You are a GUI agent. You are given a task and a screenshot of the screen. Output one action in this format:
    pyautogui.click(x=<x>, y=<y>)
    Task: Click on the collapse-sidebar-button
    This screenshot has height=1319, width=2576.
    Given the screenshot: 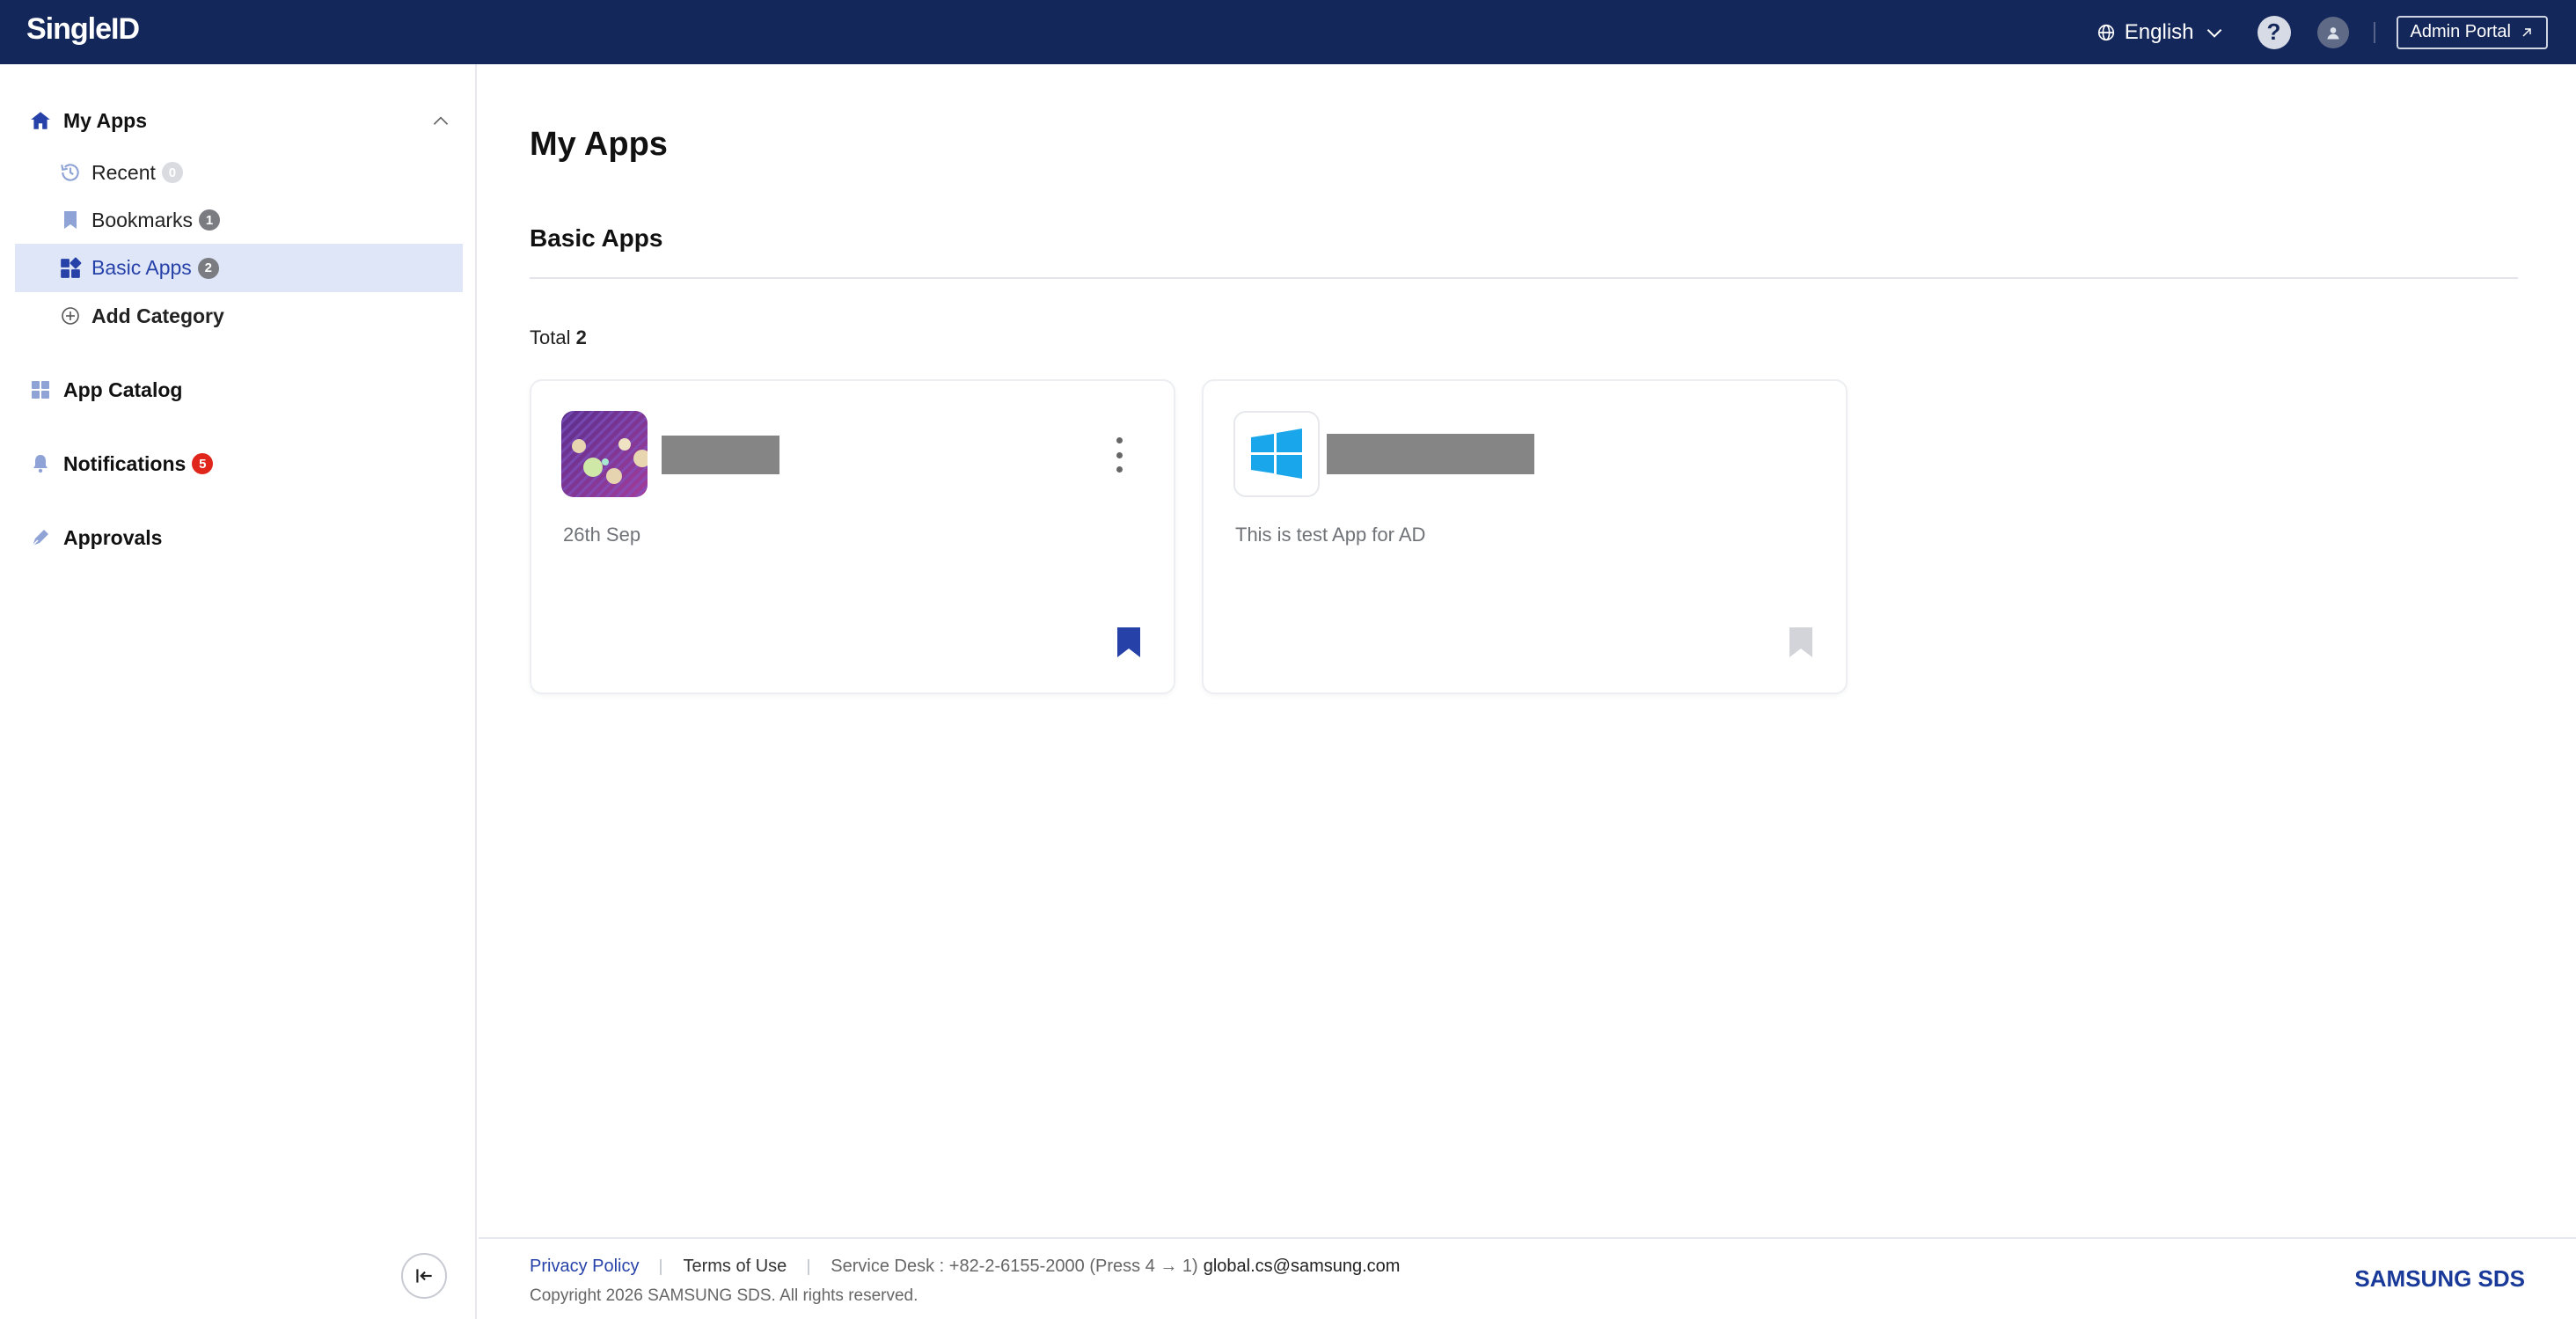 What is the action you would take?
    pyautogui.click(x=424, y=1276)
    